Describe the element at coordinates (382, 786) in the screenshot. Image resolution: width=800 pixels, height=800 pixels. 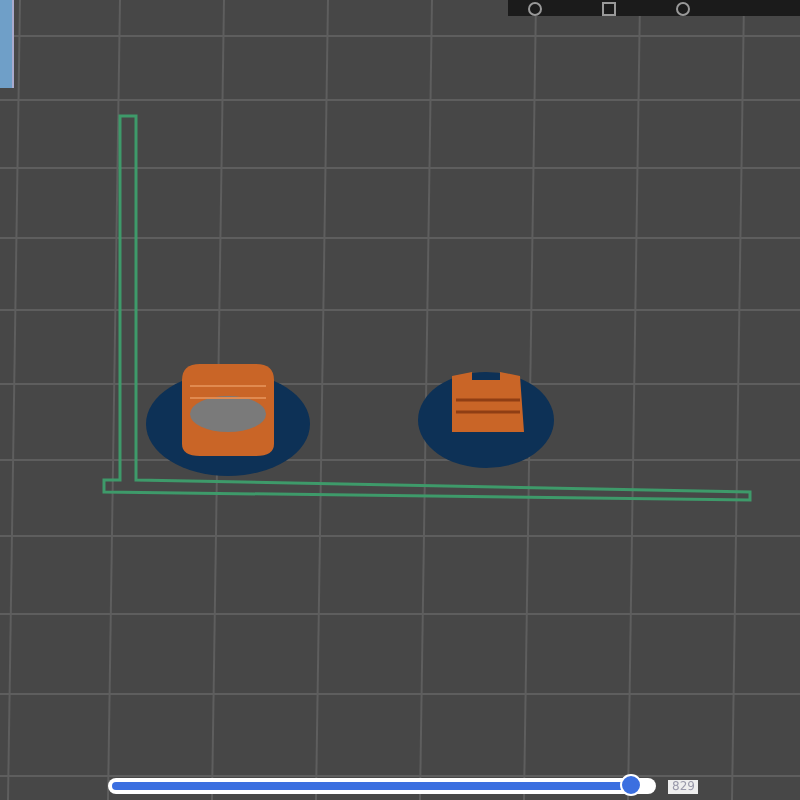
I see `layer-slider` at that location.